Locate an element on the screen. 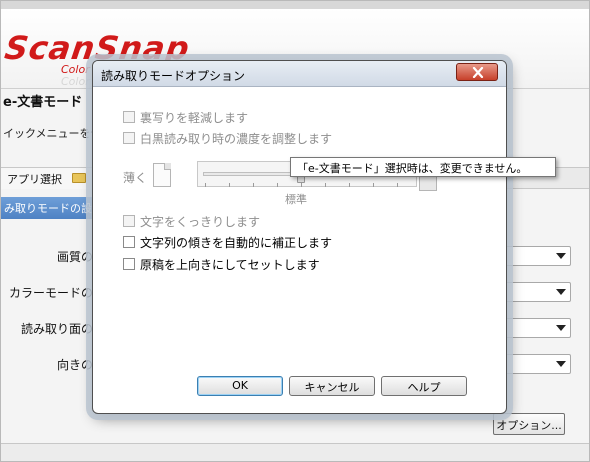 The image size is (590, 462). checkbox-label: 裏写りを軽減します is located at coordinates (194, 117).